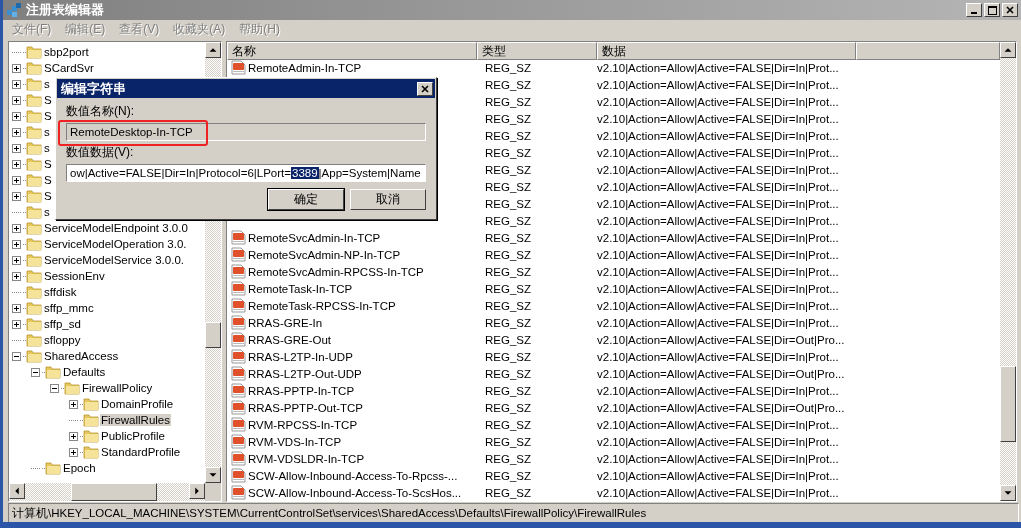 The image size is (1021, 528). What do you see at coordinates (81, 356) in the screenshot?
I see `tree-item: SharedAccess` at bounding box center [81, 356].